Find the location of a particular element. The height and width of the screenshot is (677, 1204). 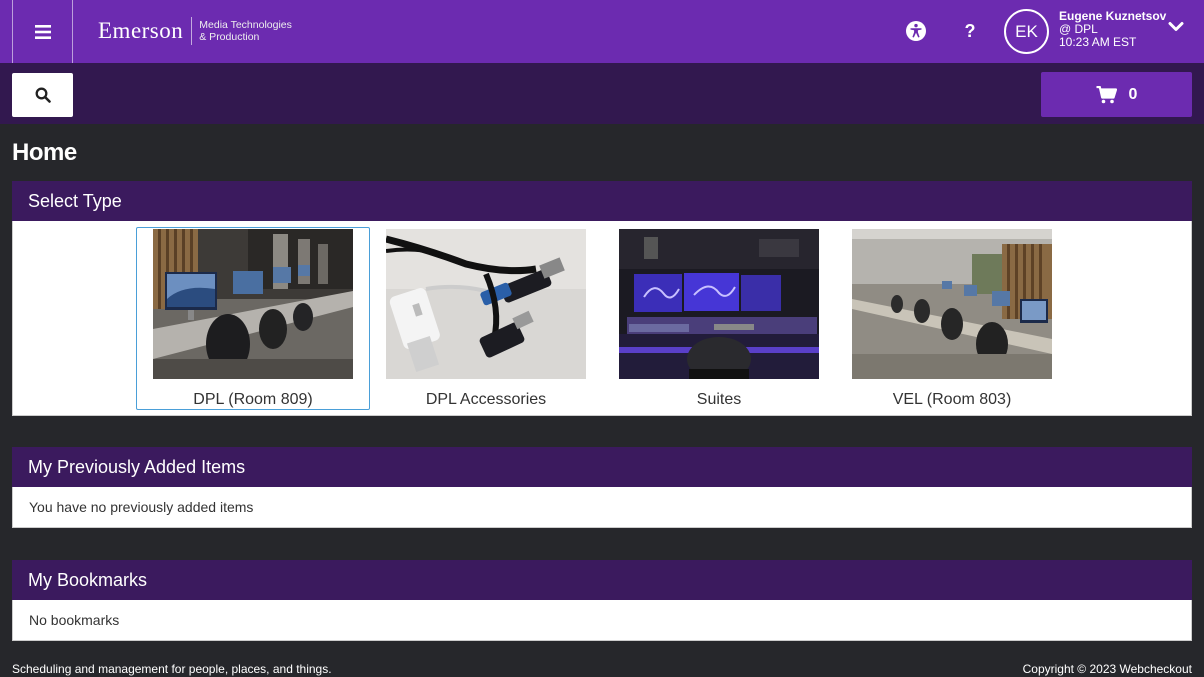

select-type-heading: Select Type is located at coordinates (602, 201).